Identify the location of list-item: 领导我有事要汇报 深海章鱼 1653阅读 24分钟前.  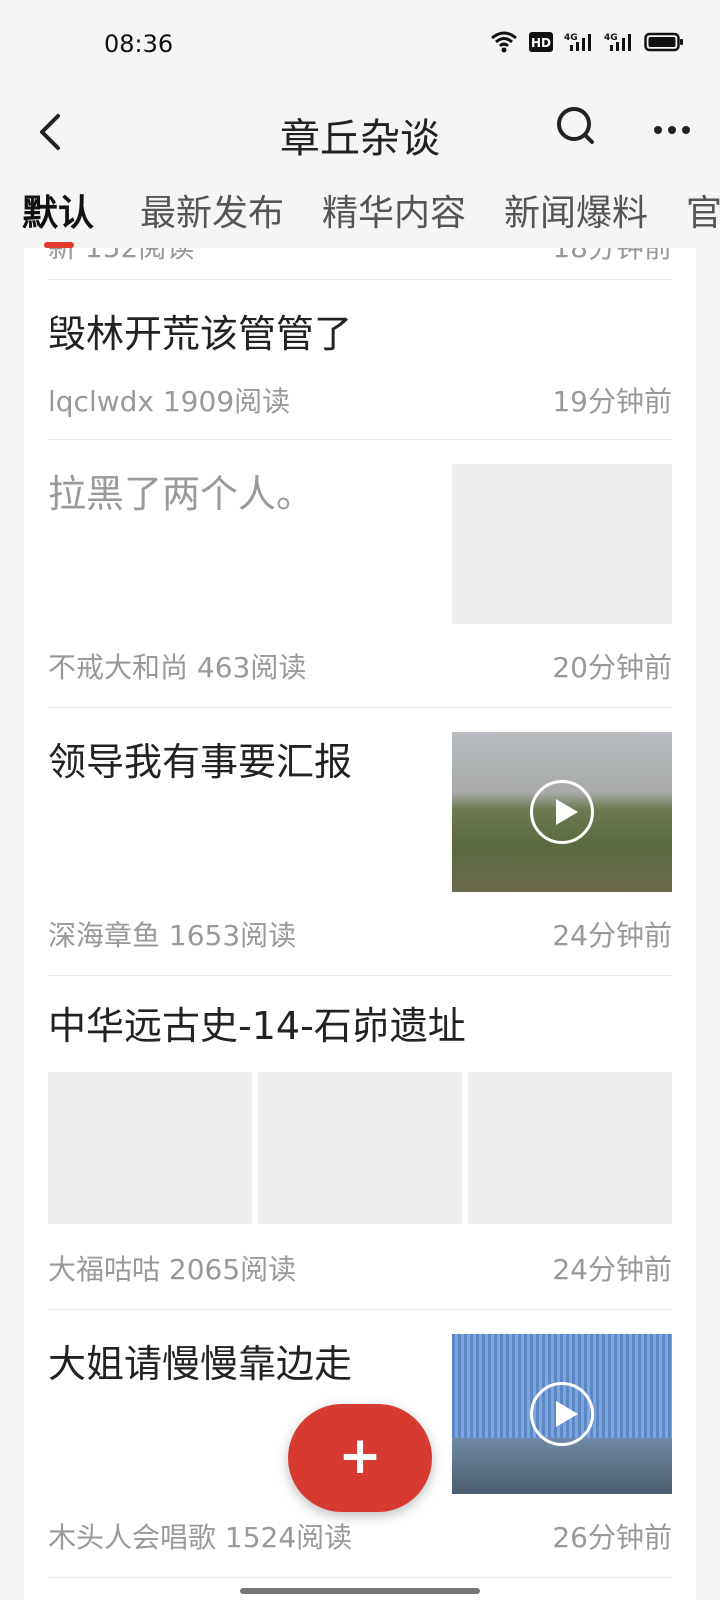
(360, 842).